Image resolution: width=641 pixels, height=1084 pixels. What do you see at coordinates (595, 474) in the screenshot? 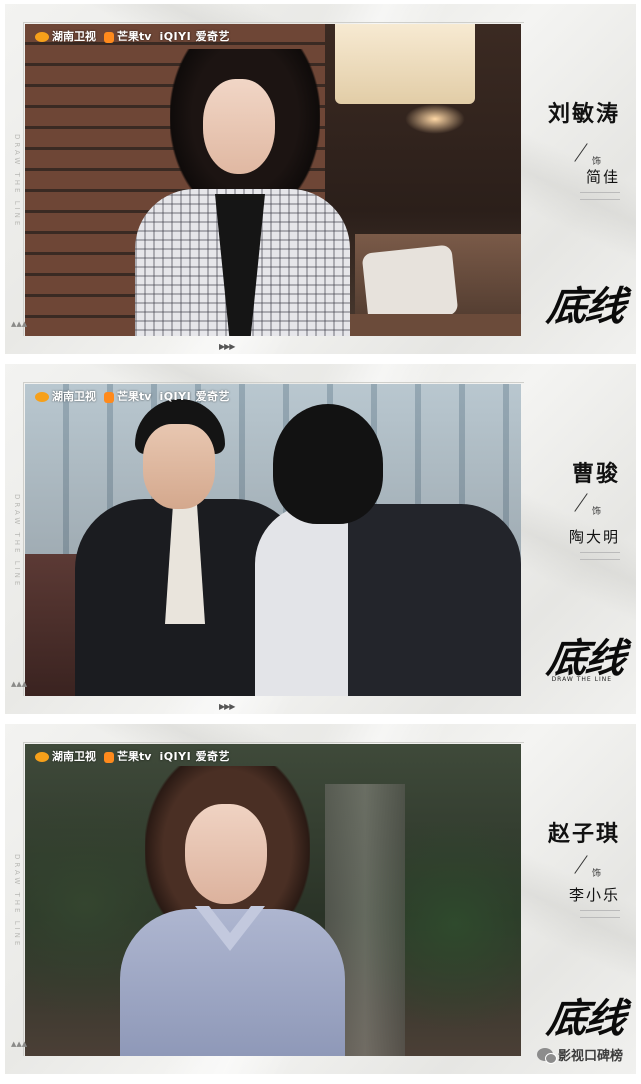
I see `actor-name: 曹骏` at bounding box center [595, 474].